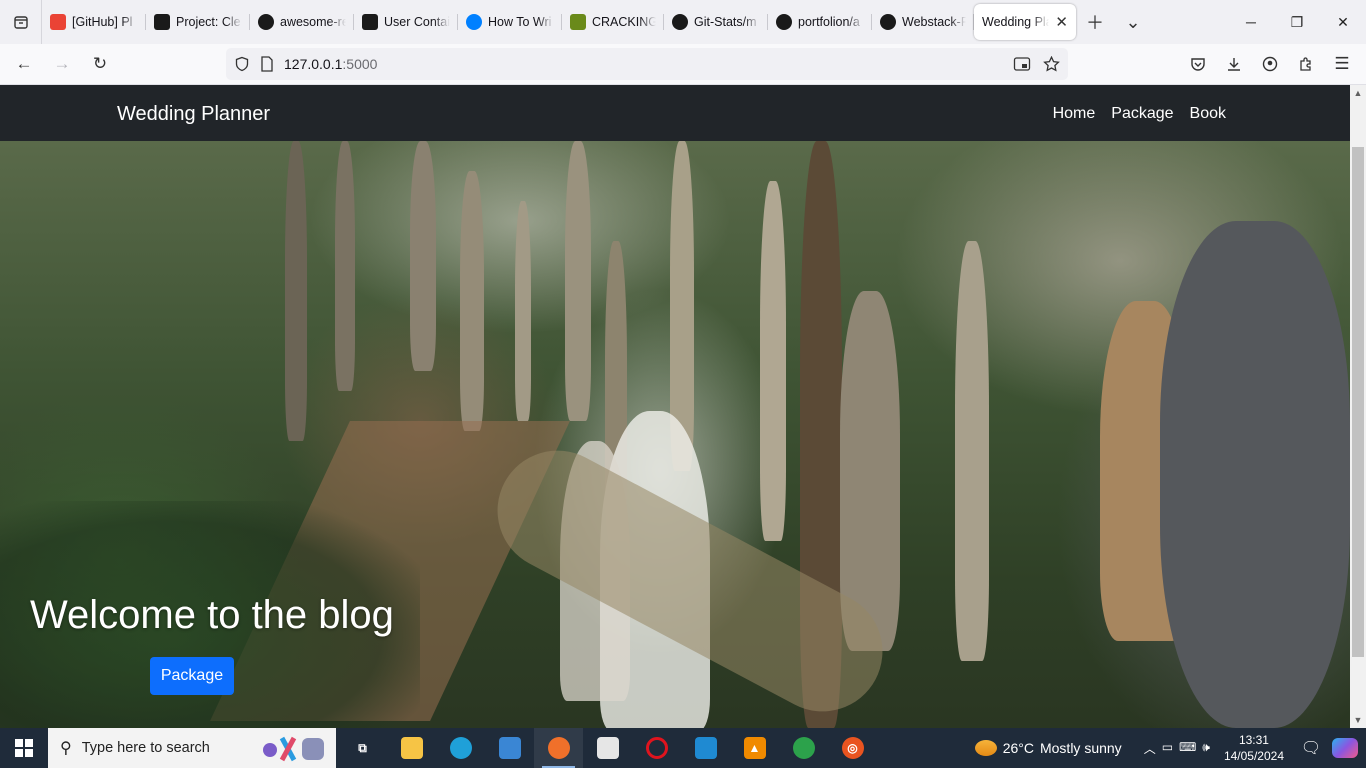  Describe the element at coordinates (1358, 93) in the screenshot. I see `scroll-up-arrow-icon: ▲` at that location.